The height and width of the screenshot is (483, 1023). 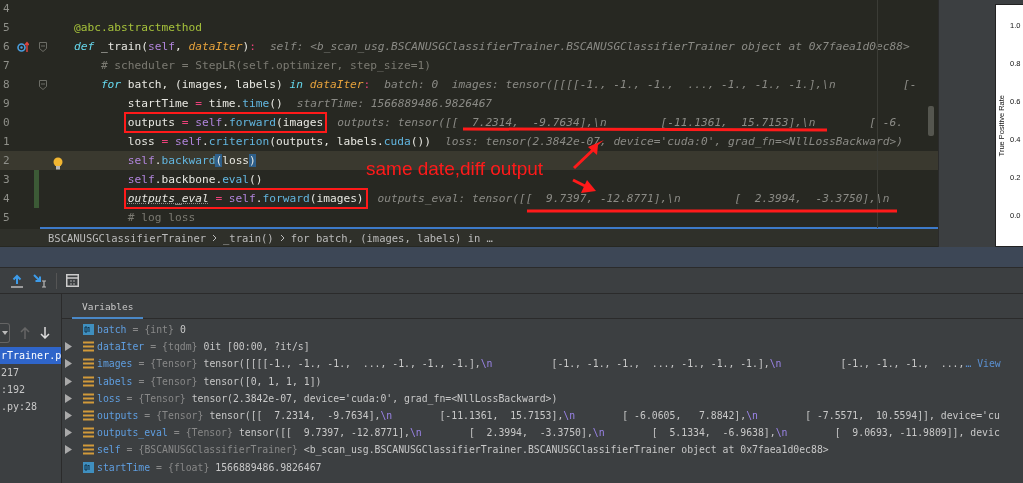 What do you see at coordinates (30, 372) in the screenshot?
I see `stack-frame: 217` at bounding box center [30, 372].